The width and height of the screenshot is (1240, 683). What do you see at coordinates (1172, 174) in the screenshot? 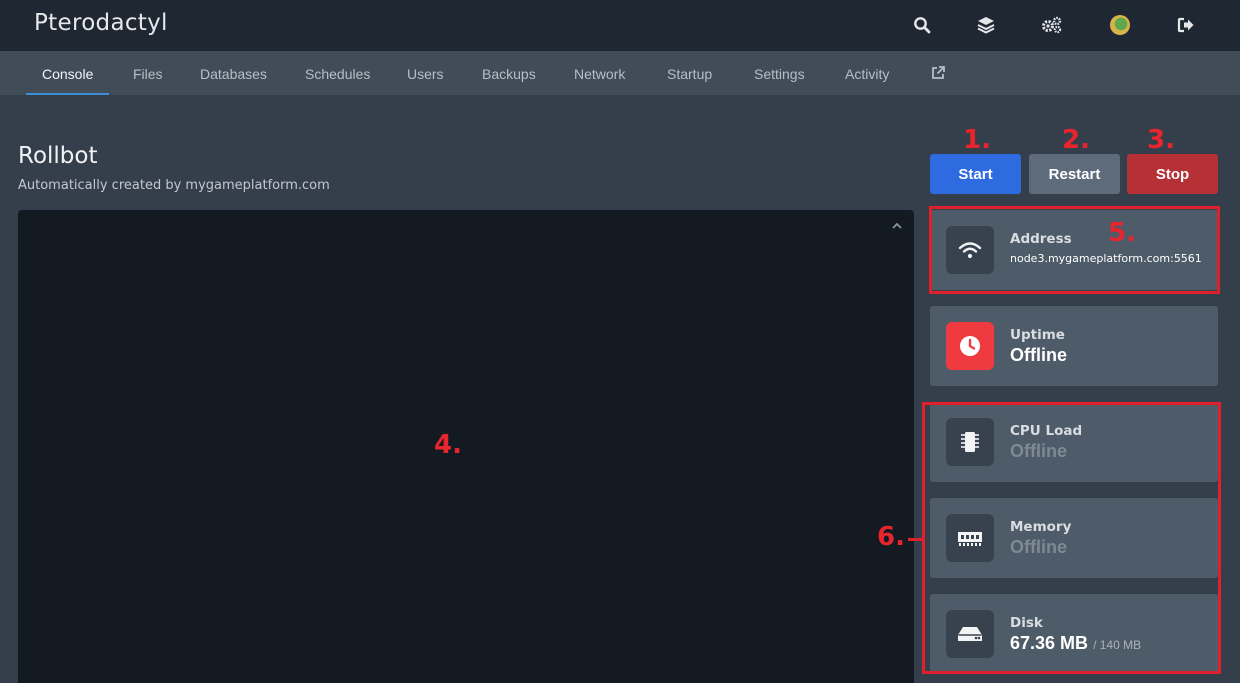
I see `stop-button: Stop` at bounding box center [1172, 174].